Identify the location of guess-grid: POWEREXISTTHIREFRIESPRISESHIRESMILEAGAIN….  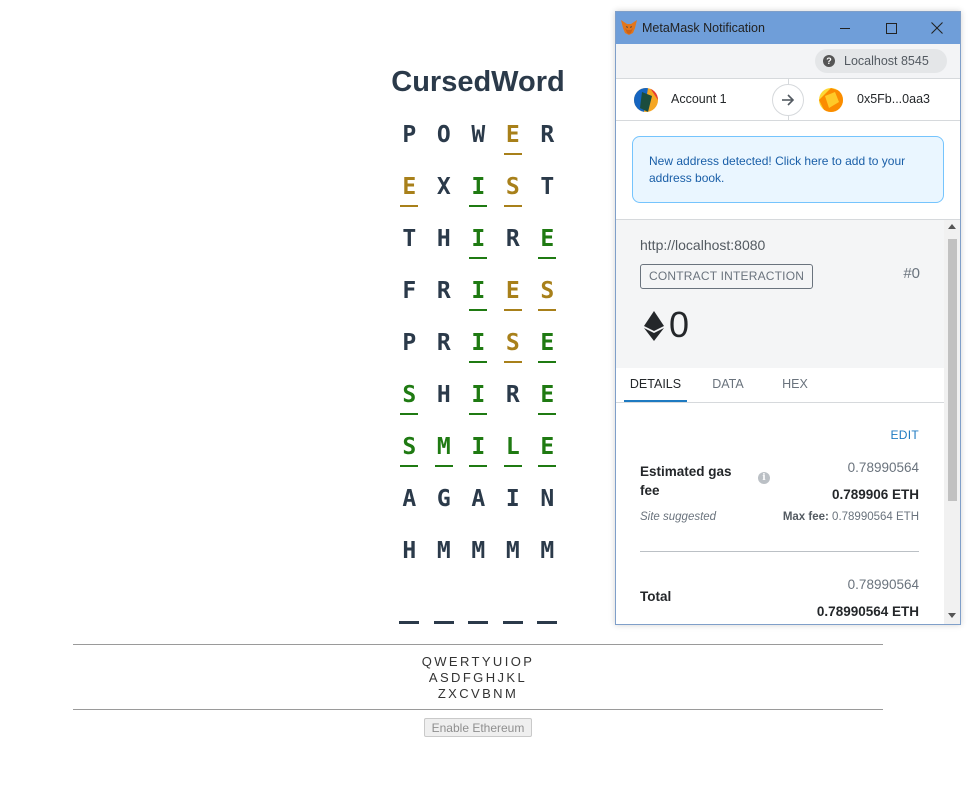
(478, 352).